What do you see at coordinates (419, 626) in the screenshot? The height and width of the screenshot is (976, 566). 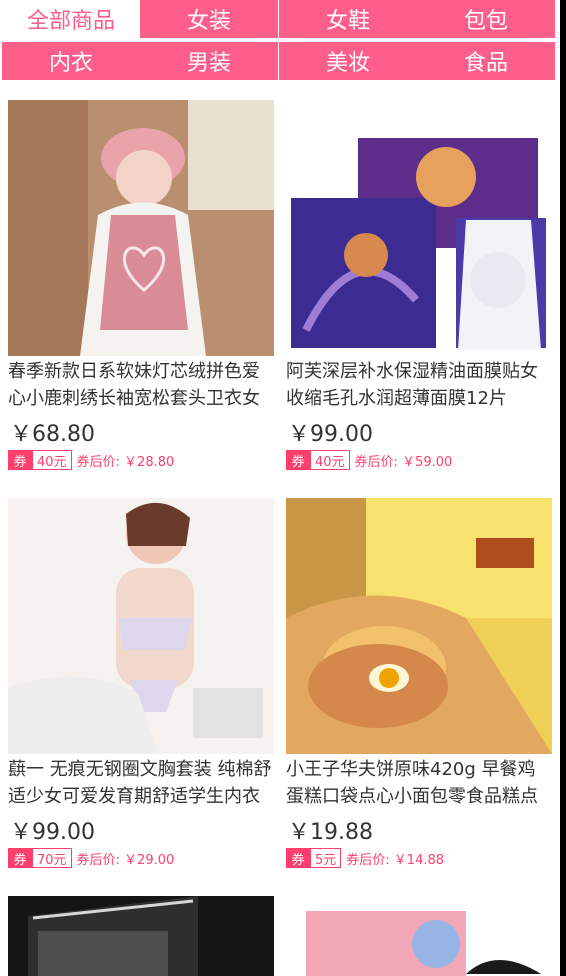 I see `waffle-snack-image` at bounding box center [419, 626].